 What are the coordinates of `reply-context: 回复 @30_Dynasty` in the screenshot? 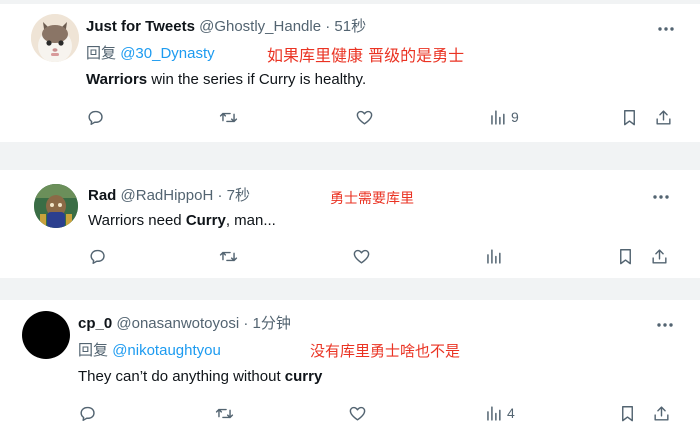 It's located at (150, 54).